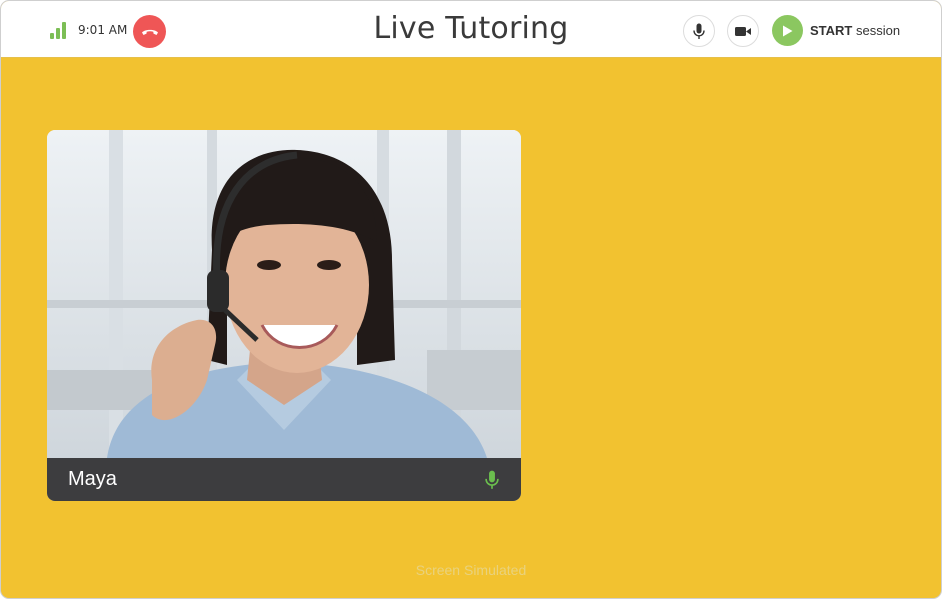 The height and width of the screenshot is (599, 942). What do you see at coordinates (471, 29) in the screenshot?
I see `top-bar: 9:01 AM Live Tutoring START session` at bounding box center [471, 29].